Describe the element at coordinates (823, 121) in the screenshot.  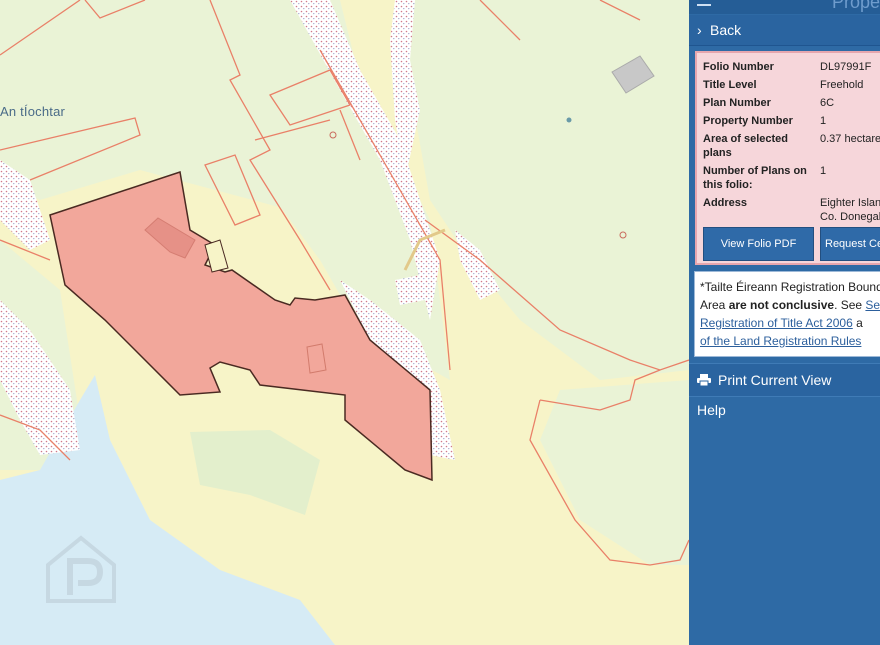
I see `property-number-value: 1` at that location.